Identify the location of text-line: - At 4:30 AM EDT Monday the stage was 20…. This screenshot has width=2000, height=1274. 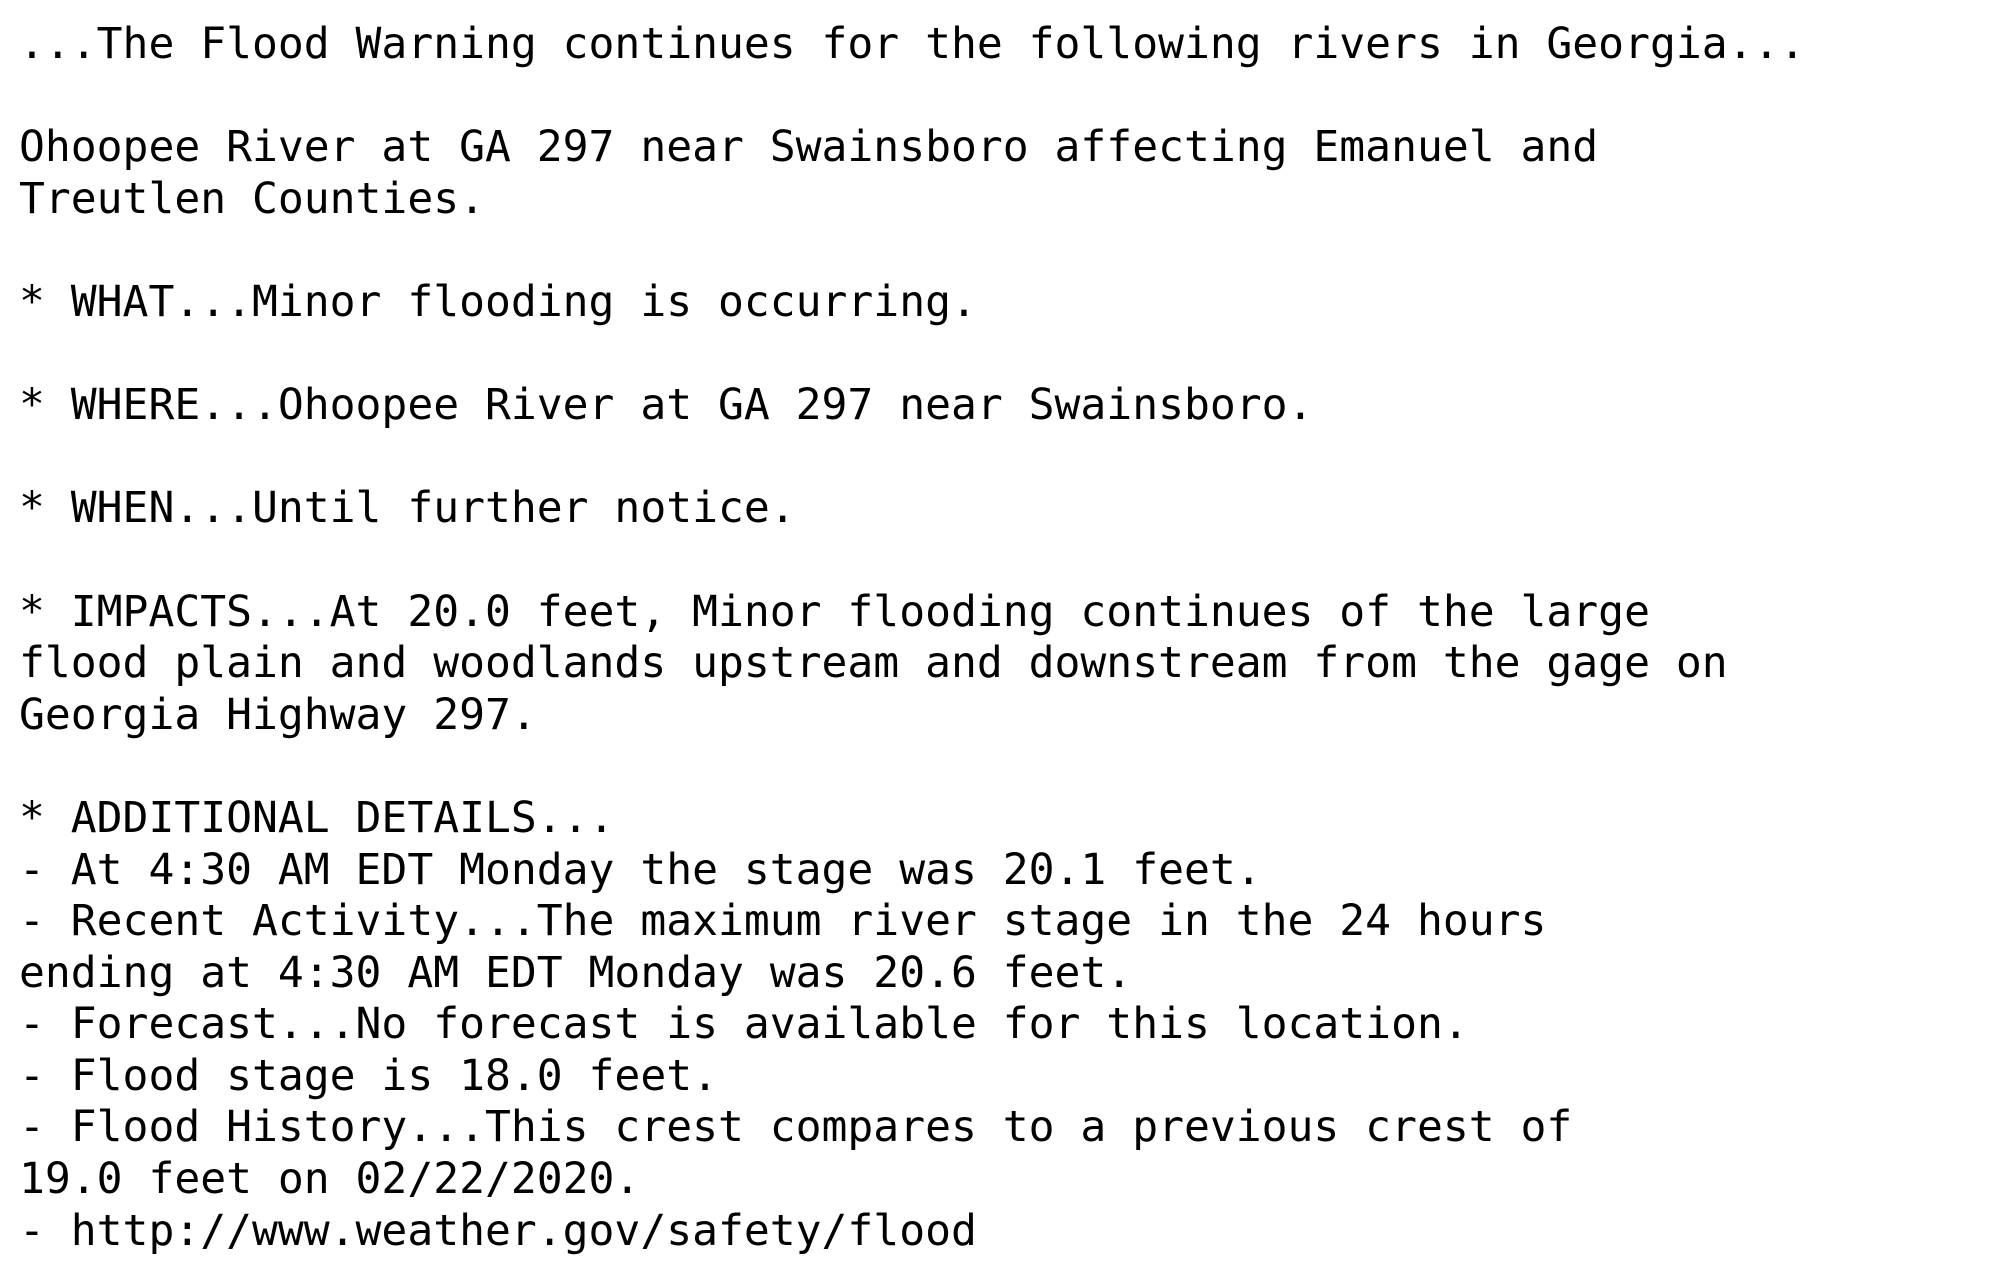
(640, 869).